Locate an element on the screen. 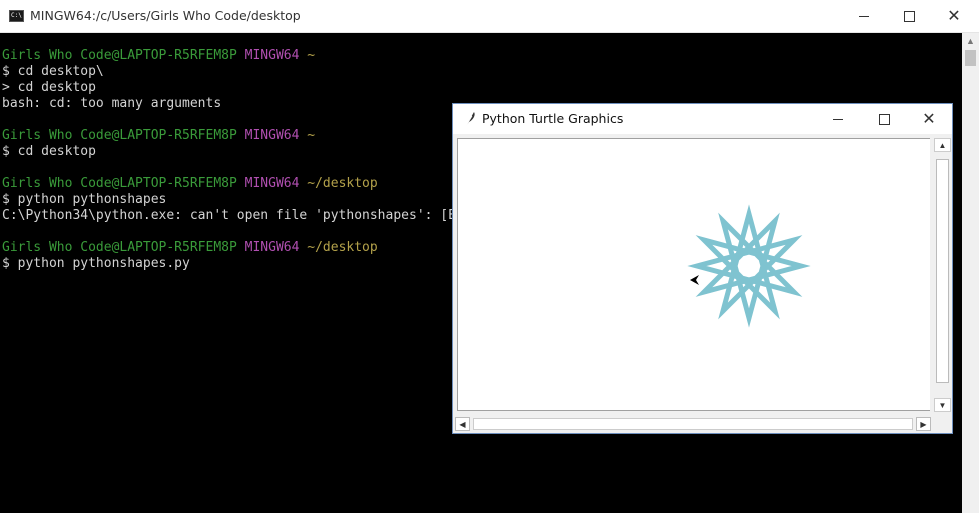 This screenshot has width=979, height=513. terminal-text: $ python pythonshapes.py is located at coordinates (96, 263).